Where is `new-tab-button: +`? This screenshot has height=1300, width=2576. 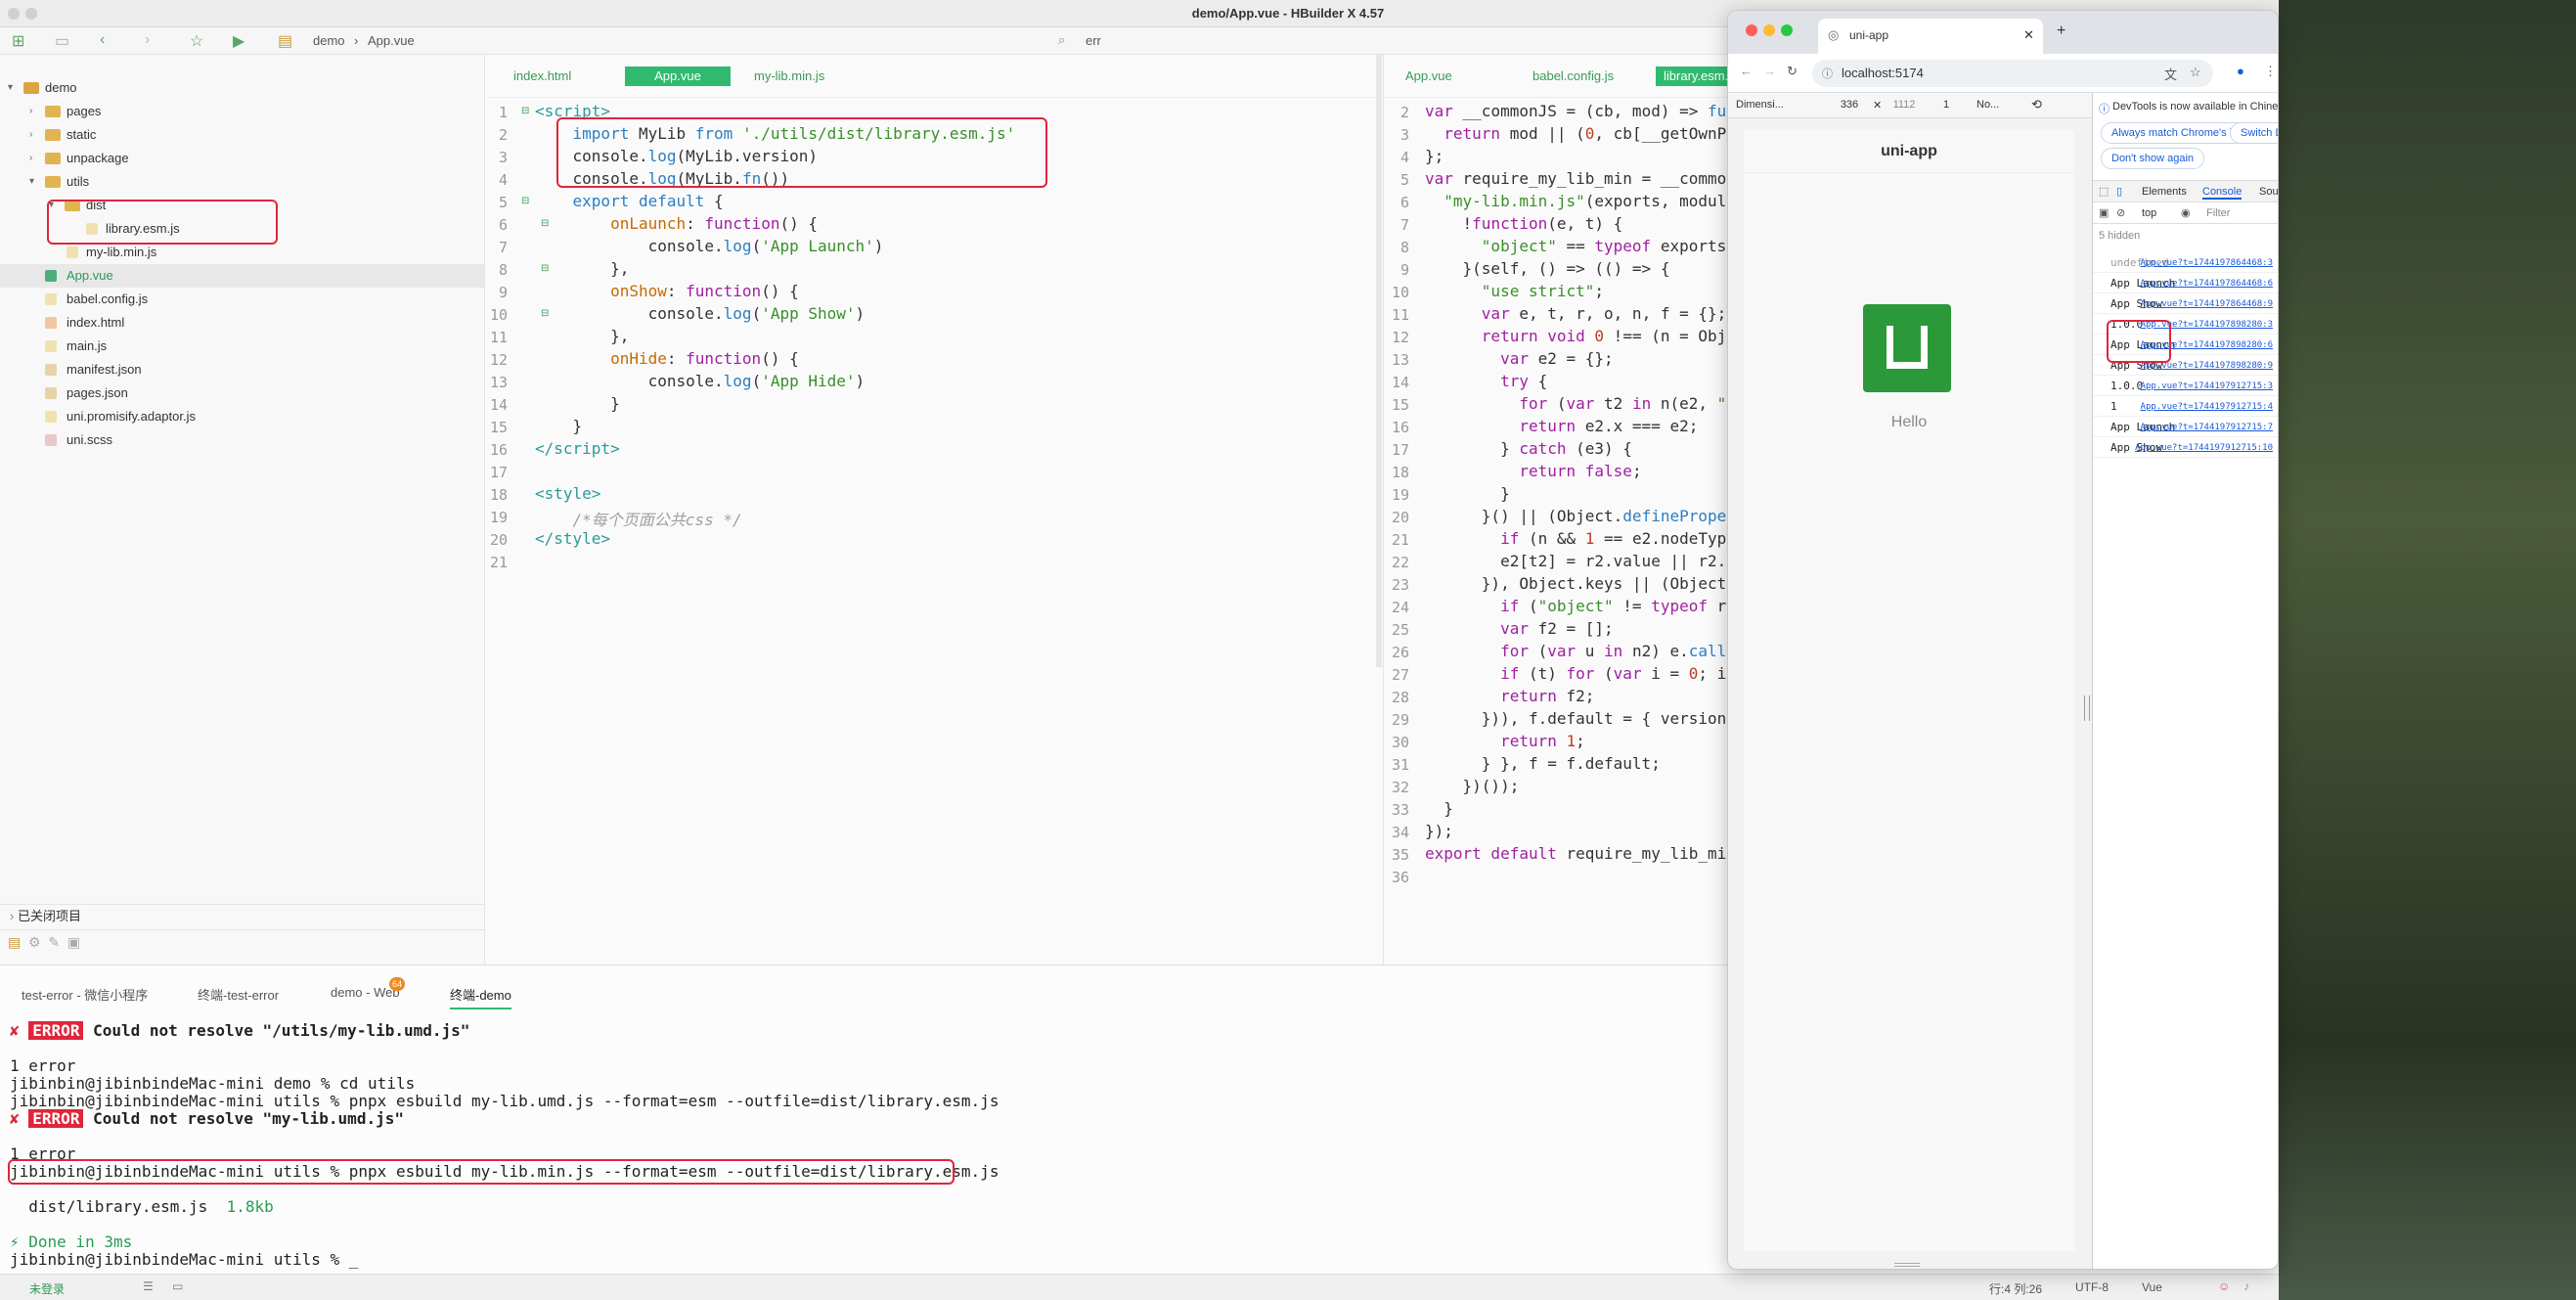
new-tab-button: + is located at coordinates (2061, 31).